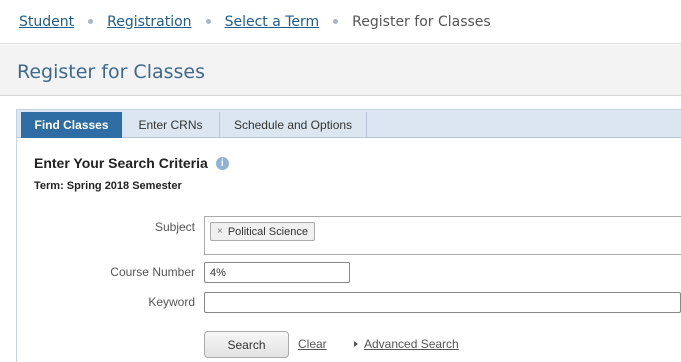 Image resolution: width=681 pixels, height=362 pixels. Describe the element at coordinates (356, 344) in the screenshot. I see `caret-right-icon` at that location.